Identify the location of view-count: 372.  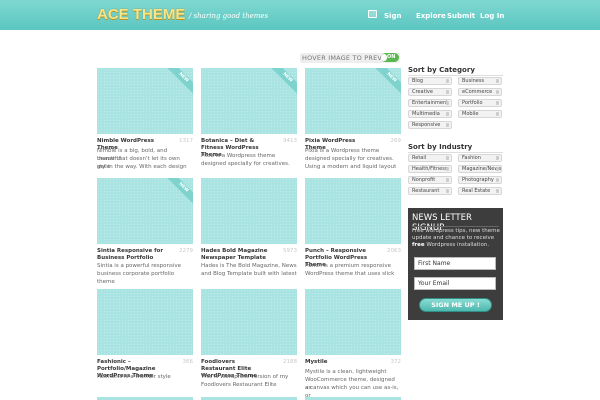
(396, 362).